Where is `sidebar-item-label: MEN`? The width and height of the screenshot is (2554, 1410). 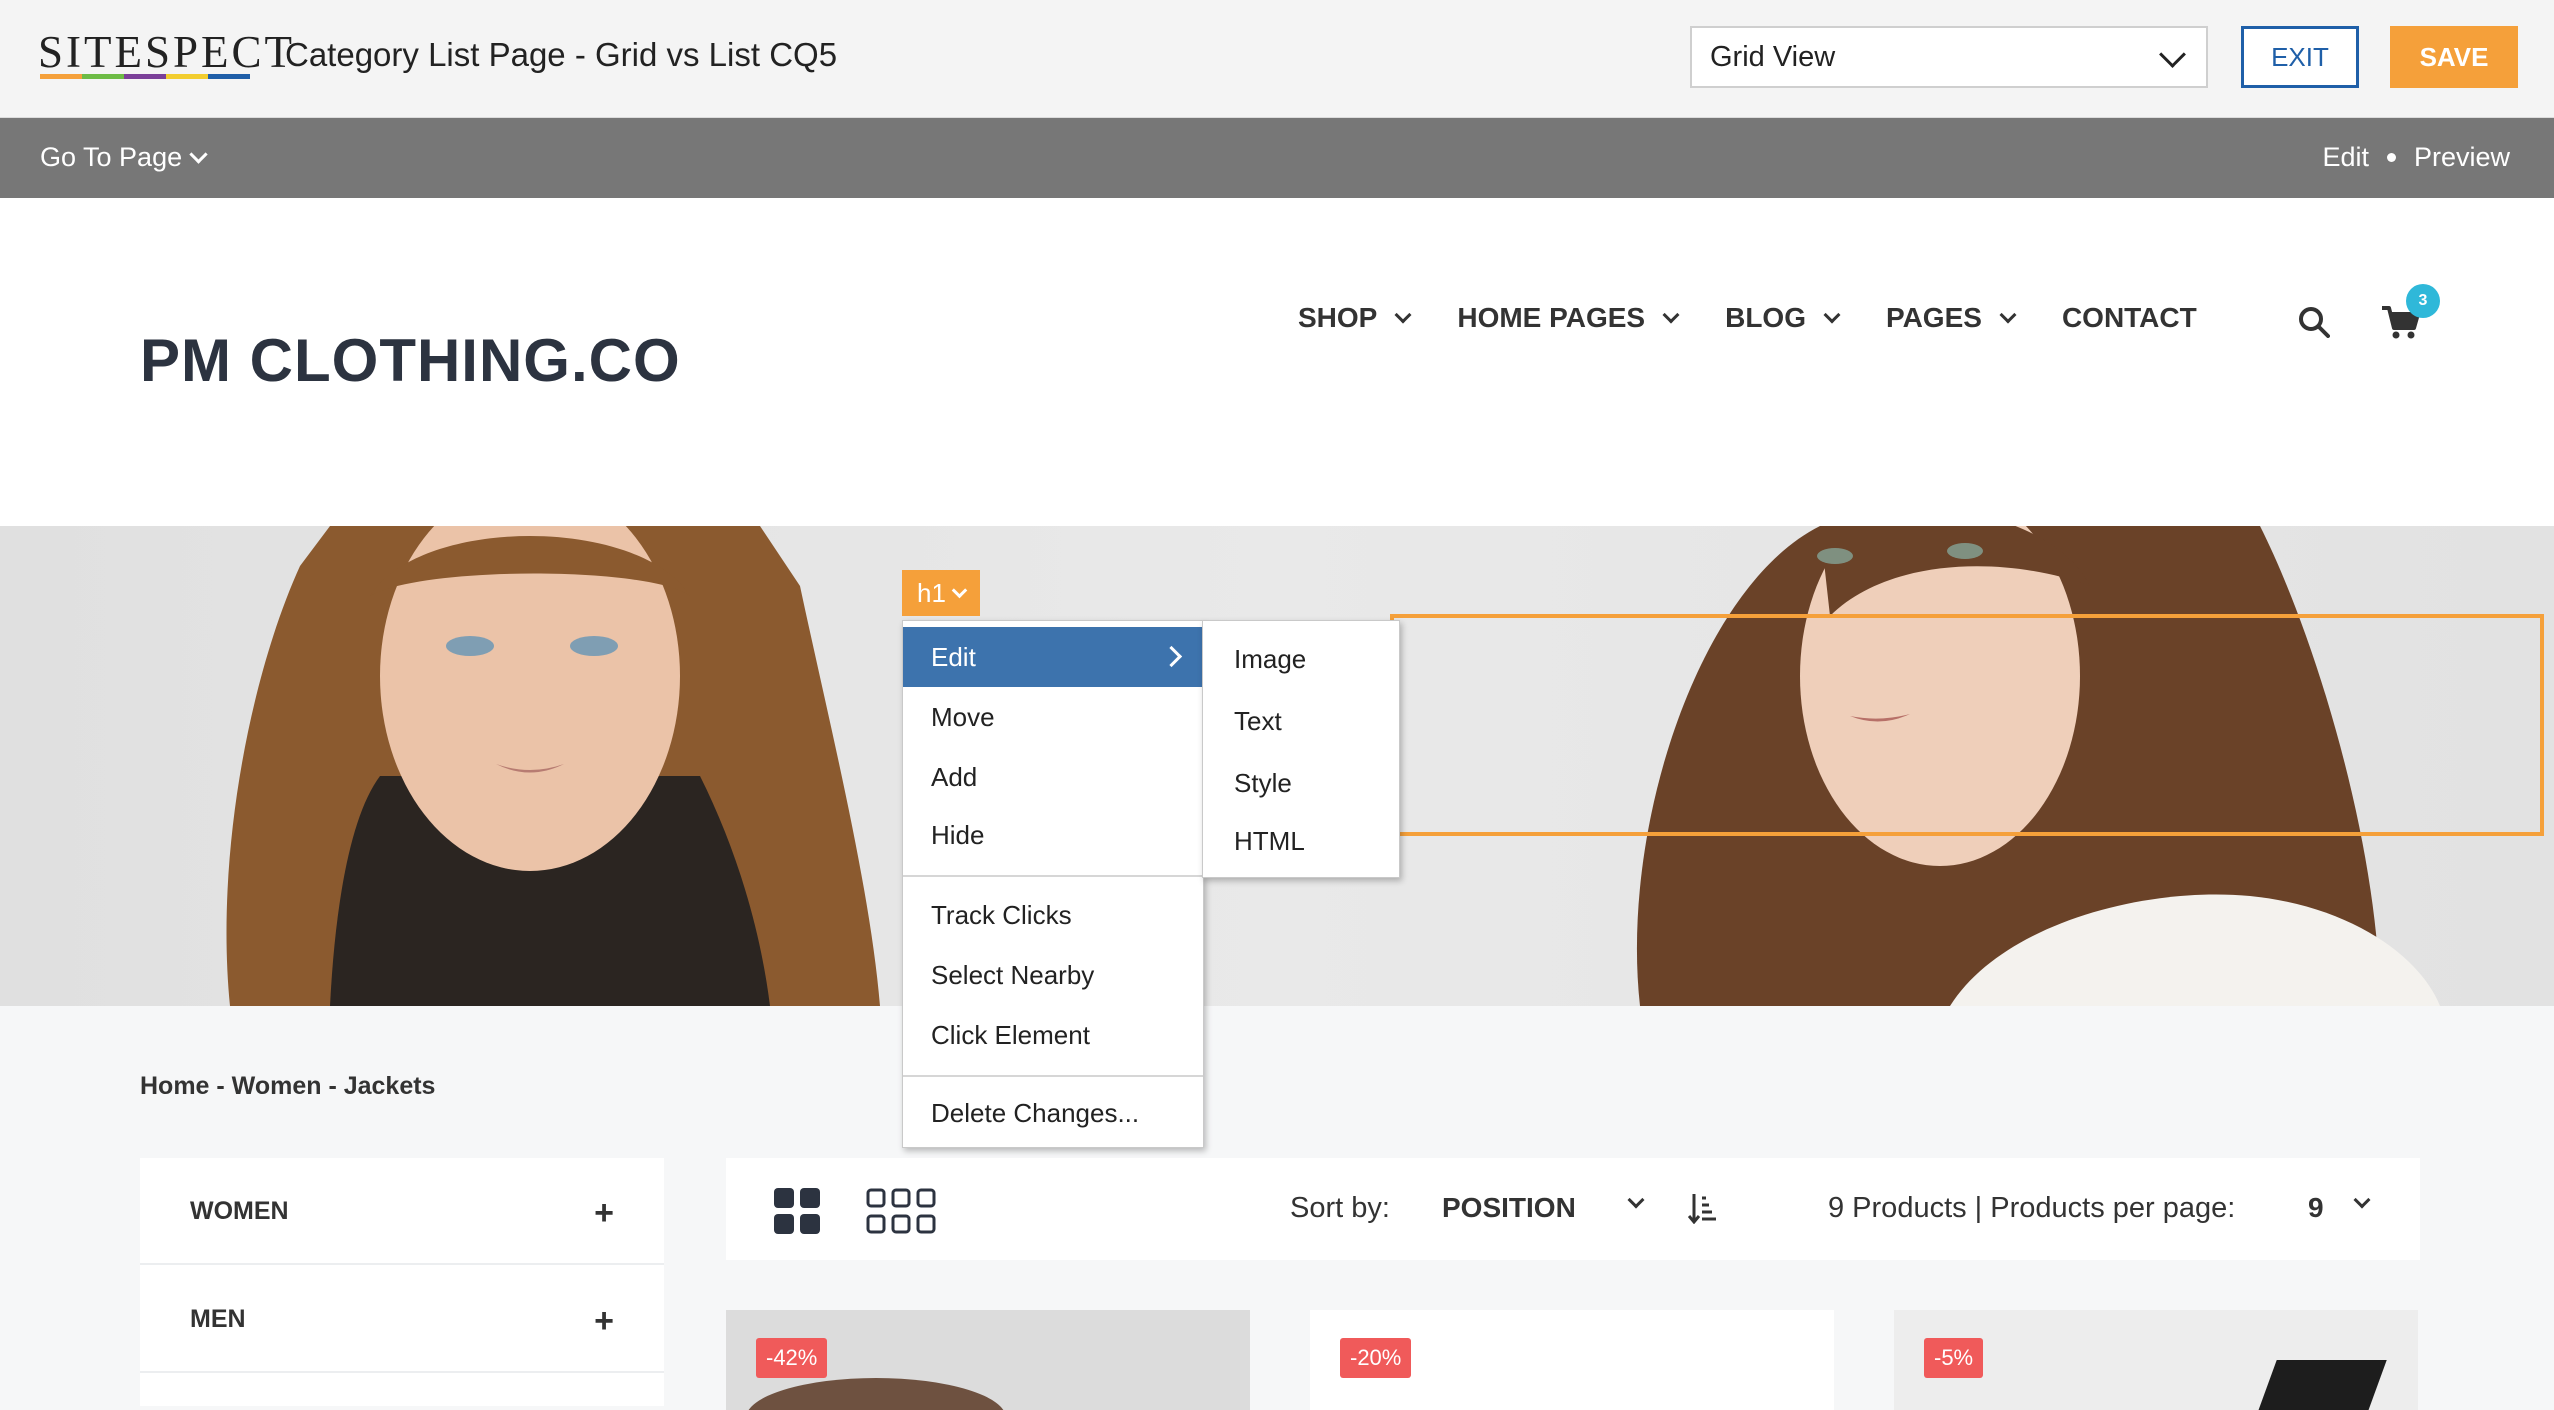 sidebar-item-label: MEN is located at coordinates (218, 1318).